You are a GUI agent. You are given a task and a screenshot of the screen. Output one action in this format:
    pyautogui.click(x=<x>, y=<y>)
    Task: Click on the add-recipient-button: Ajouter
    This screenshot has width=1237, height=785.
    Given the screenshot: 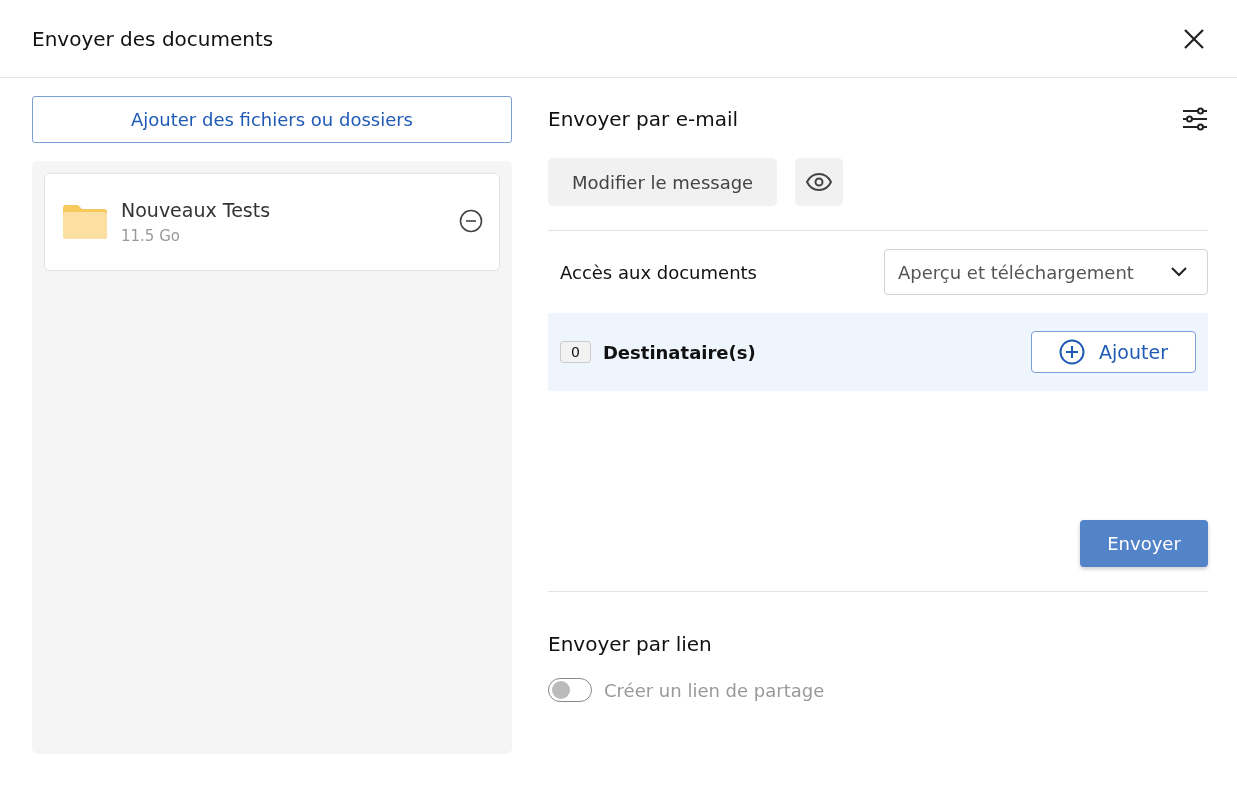 What is the action you would take?
    pyautogui.click(x=1113, y=352)
    